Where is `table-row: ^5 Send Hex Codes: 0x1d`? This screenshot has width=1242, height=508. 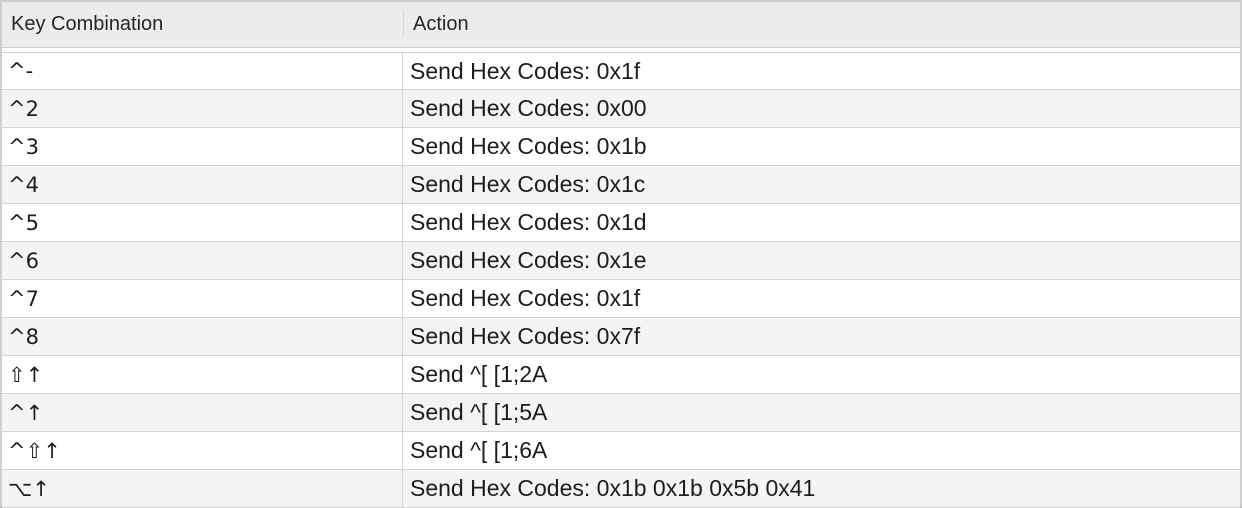 table-row: ^5 Send Hex Codes: 0x1d is located at coordinates (621, 223).